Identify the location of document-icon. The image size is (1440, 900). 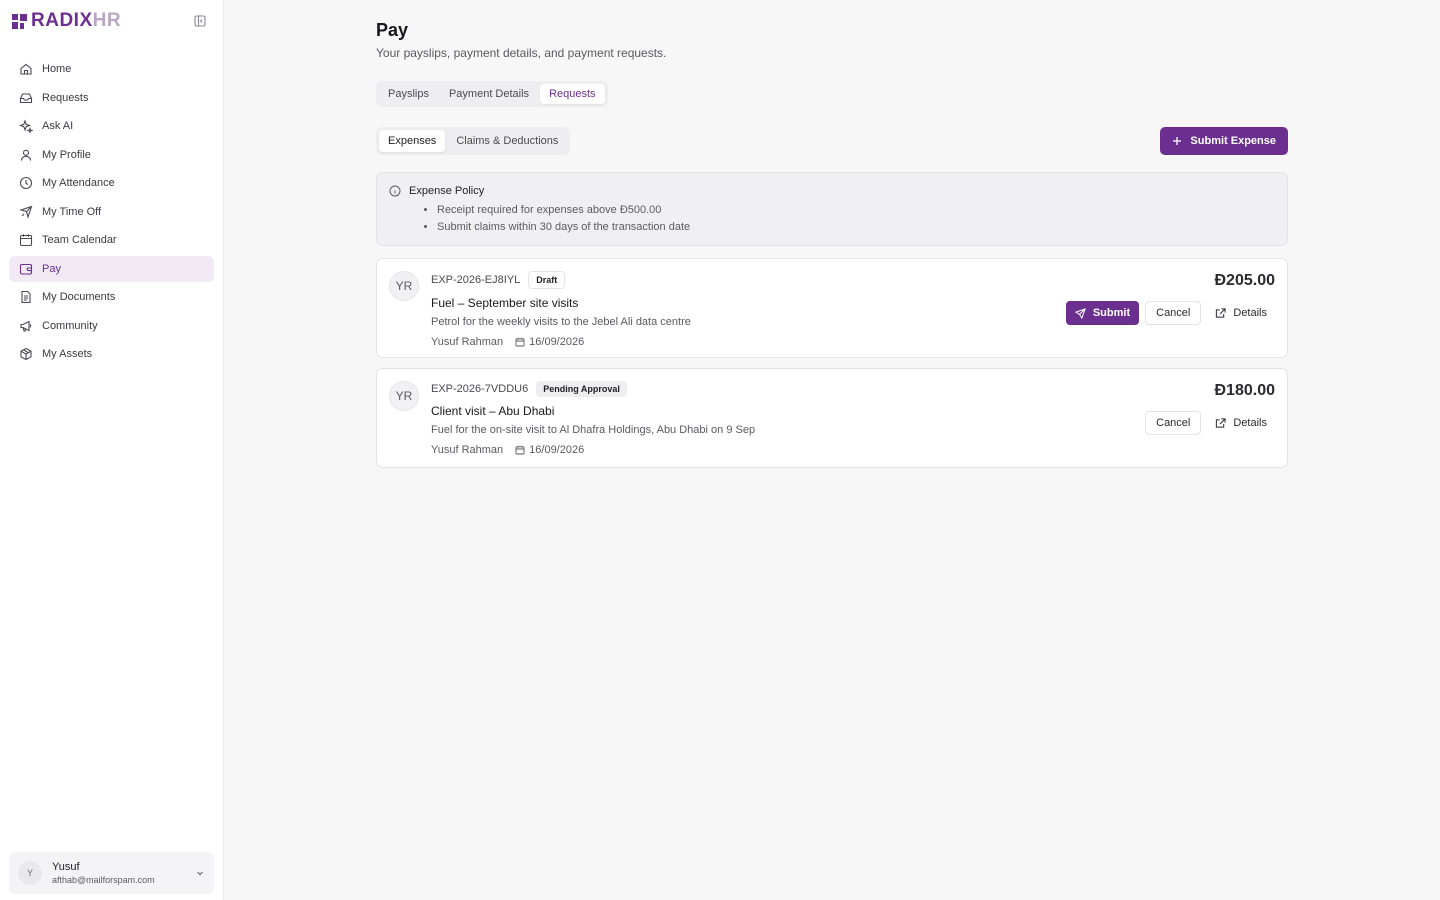
(26, 297).